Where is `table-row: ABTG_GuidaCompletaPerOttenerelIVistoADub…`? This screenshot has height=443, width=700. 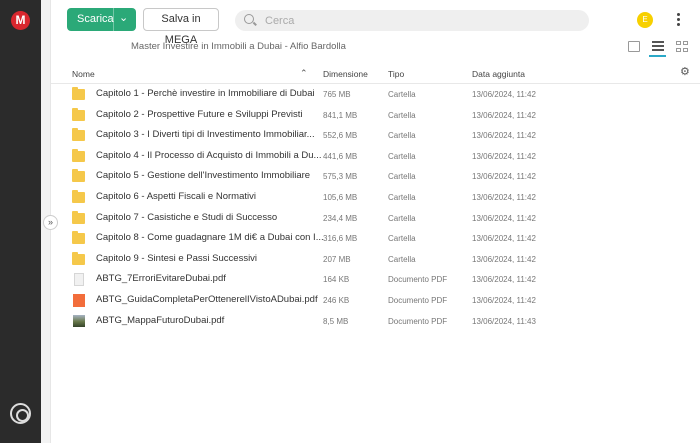 table-row: ABTG_GuidaCompletaPerOttenerelIVistoADub… is located at coordinates (375, 300).